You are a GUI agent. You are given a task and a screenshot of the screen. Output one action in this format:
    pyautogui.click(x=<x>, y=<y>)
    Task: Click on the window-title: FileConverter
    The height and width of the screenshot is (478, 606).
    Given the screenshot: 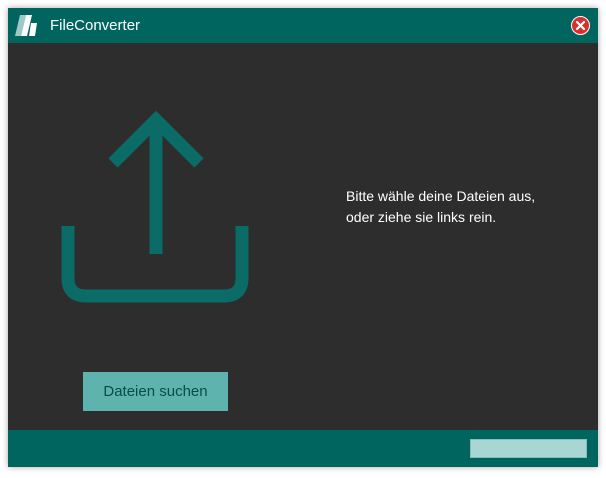 What is the action you would take?
    pyautogui.click(x=95, y=25)
    